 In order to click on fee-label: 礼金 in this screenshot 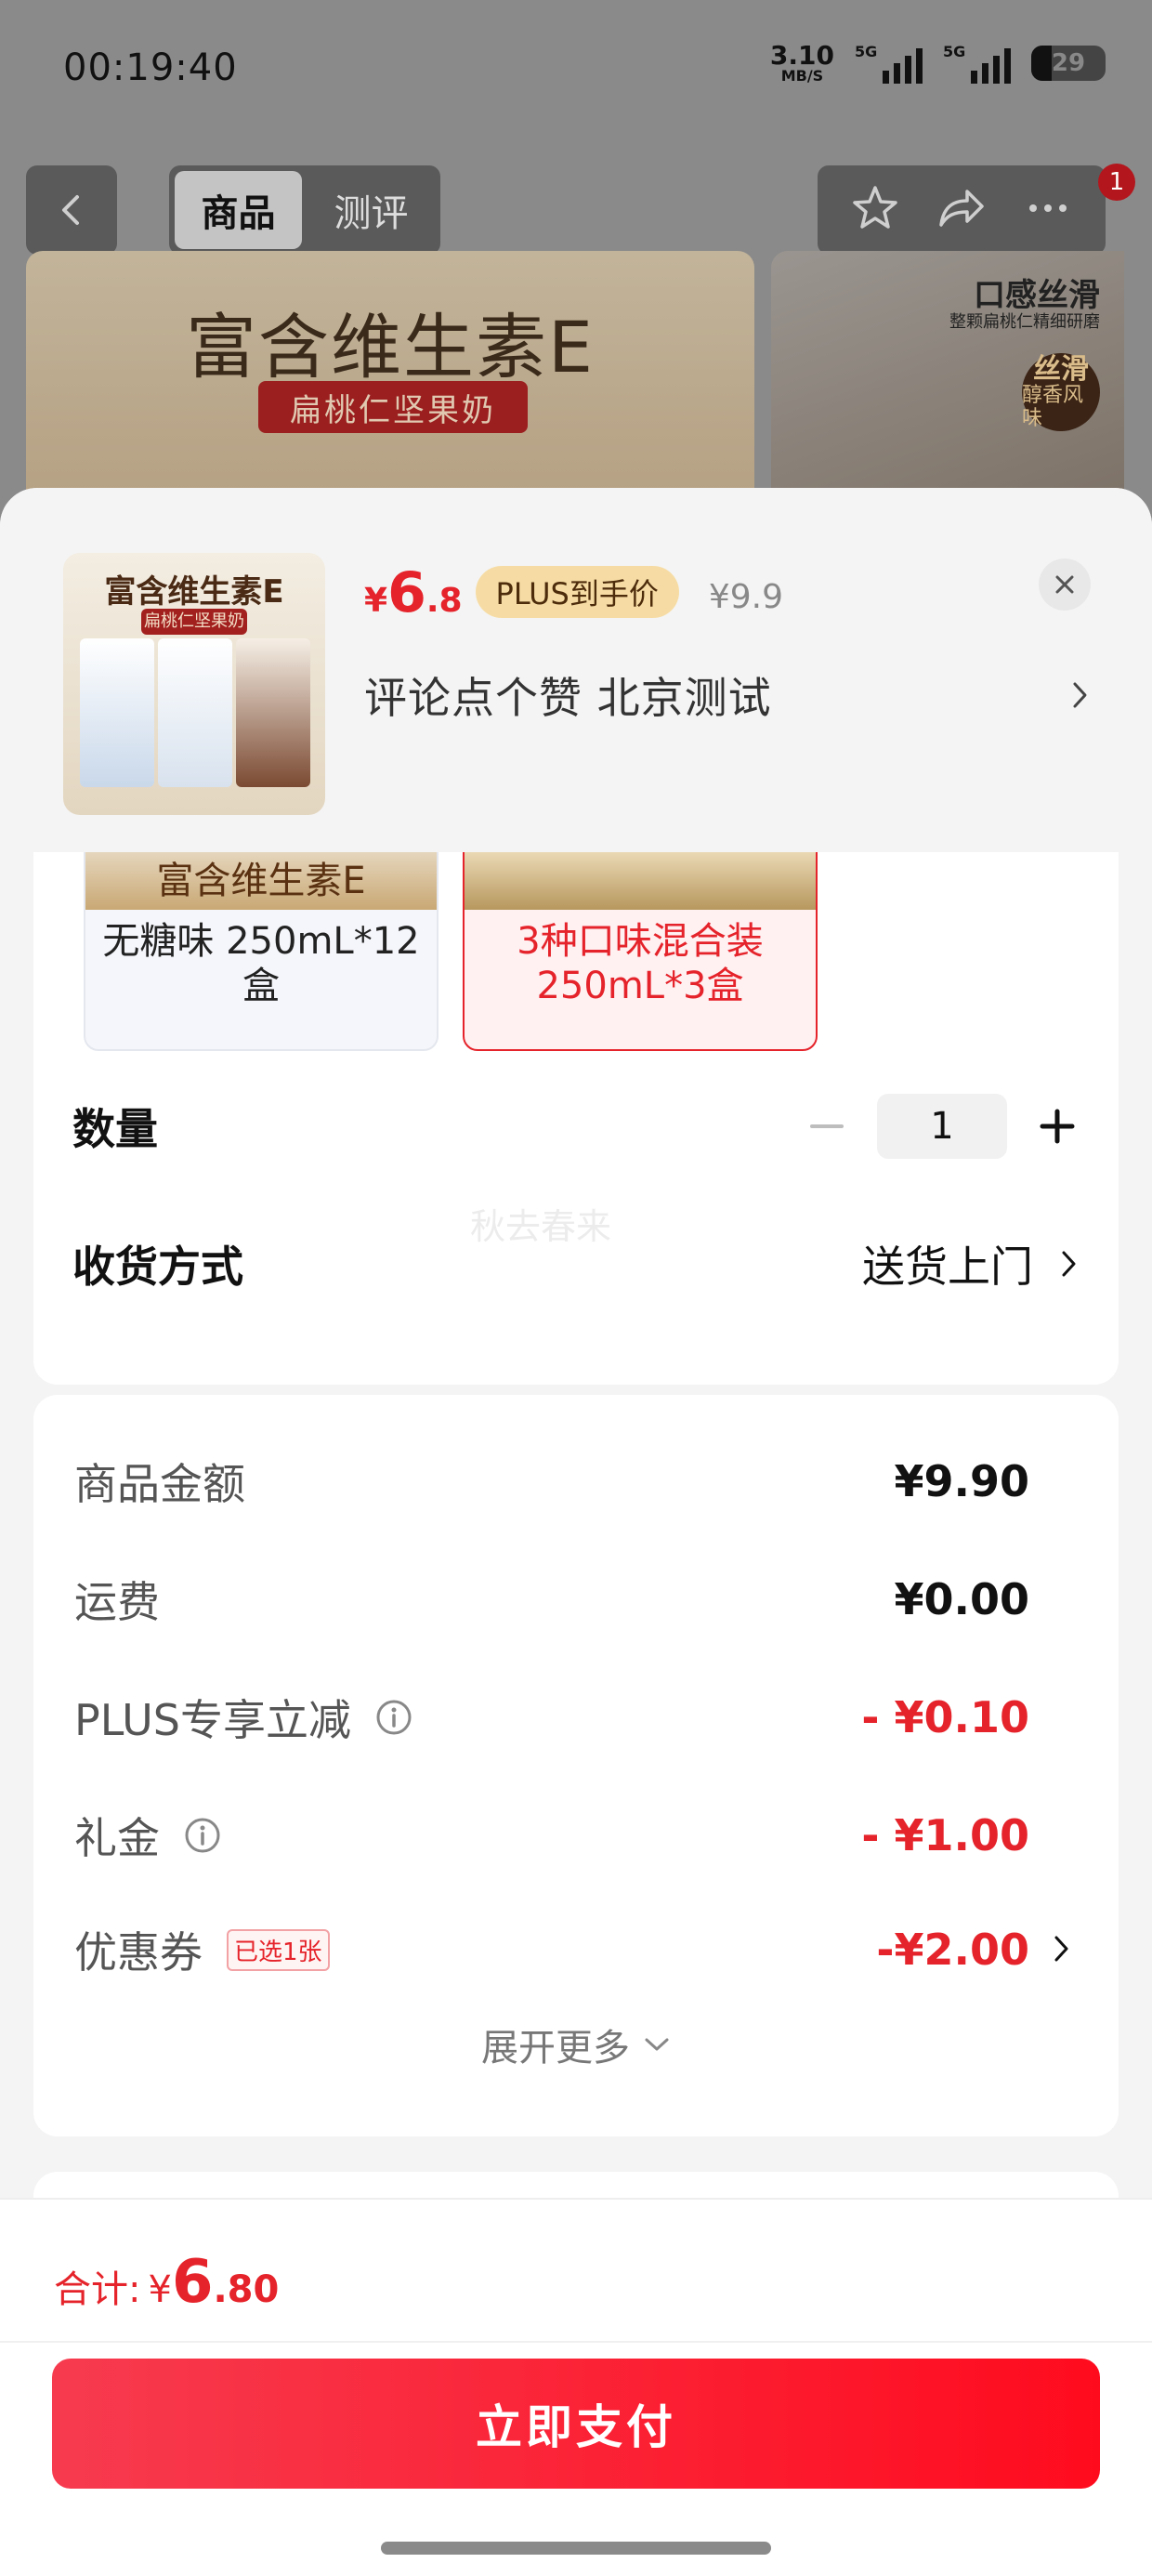, I will do `click(117, 1838)`.